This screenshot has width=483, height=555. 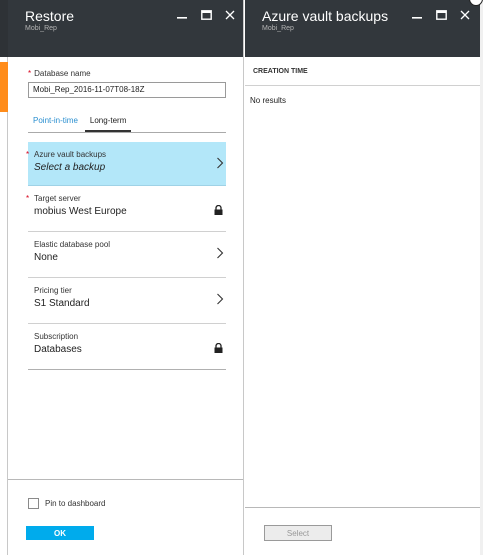 I want to click on database-name-input: Mobi_Rep_2016-11-07T08-18Z, so click(x=127, y=90).